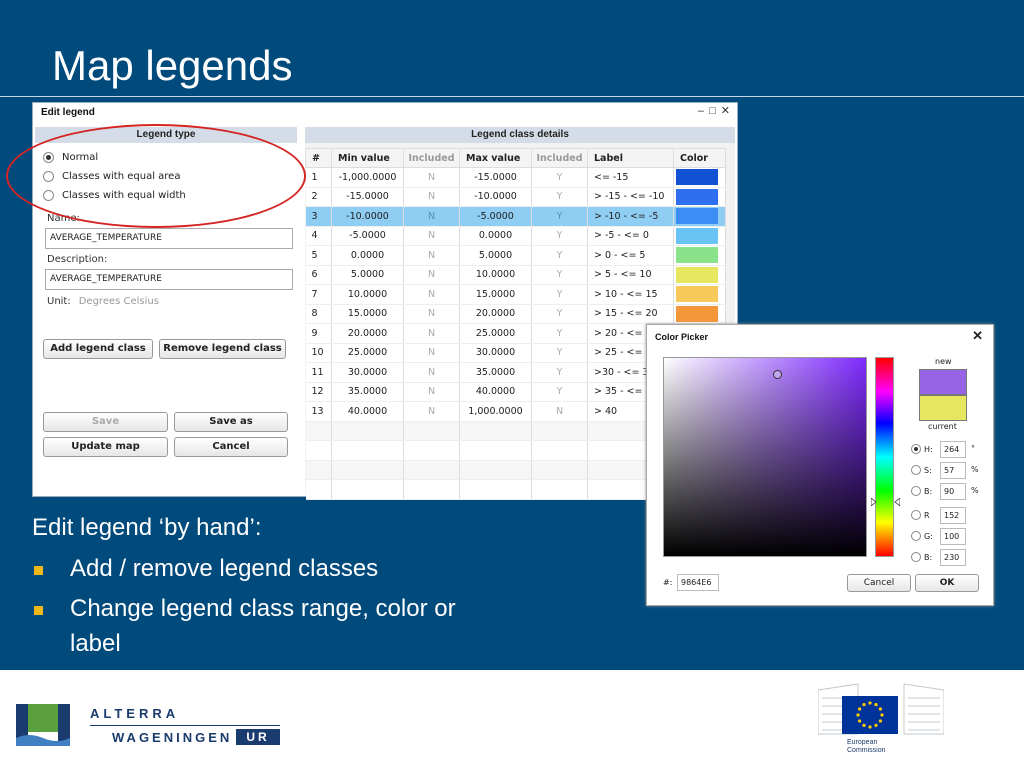 The height and width of the screenshot is (768, 1024). What do you see at coordinates (495, 372) in the screenshot?
I see `max-value-cell: 35.0000` at bounding box center [495, 372].